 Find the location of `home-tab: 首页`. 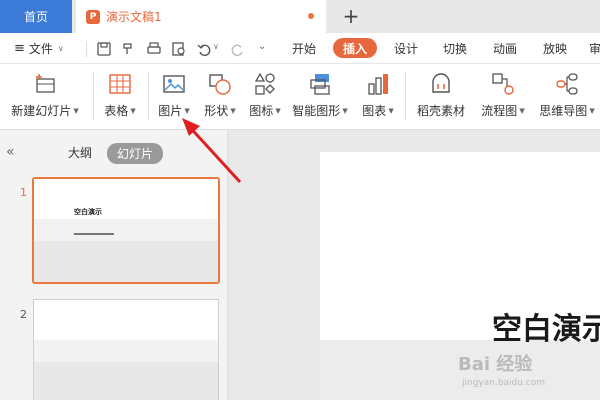

home-tab: 首页 is located at coordinates (36, 16).